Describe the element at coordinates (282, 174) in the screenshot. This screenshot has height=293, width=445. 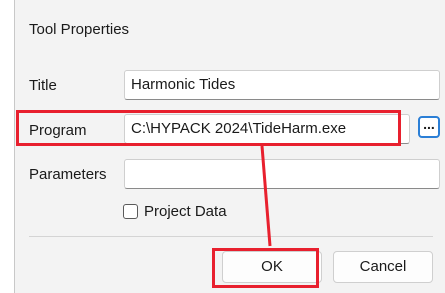
I see `parameters-field` at that location.